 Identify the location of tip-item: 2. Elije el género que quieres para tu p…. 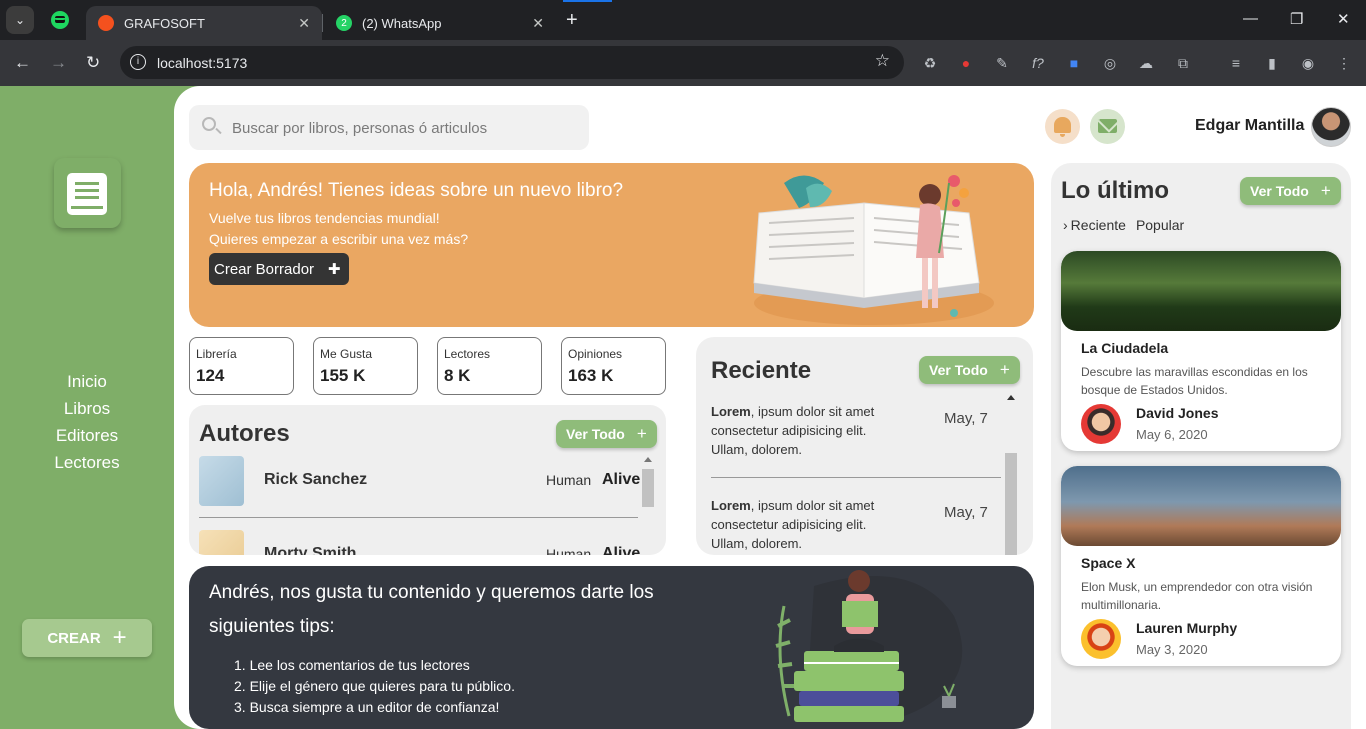
(374, 686).